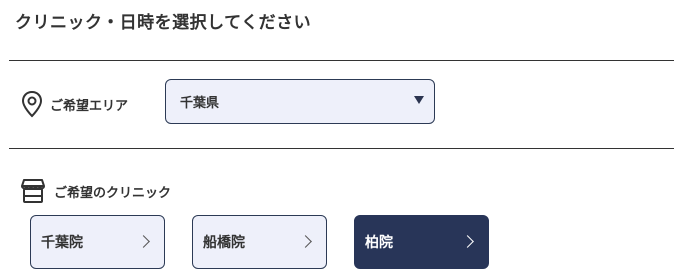  Describe the element at coordinates (259, 242) in the screenshot. I see `clinic-option-funabashi: 船橋院` at that location.